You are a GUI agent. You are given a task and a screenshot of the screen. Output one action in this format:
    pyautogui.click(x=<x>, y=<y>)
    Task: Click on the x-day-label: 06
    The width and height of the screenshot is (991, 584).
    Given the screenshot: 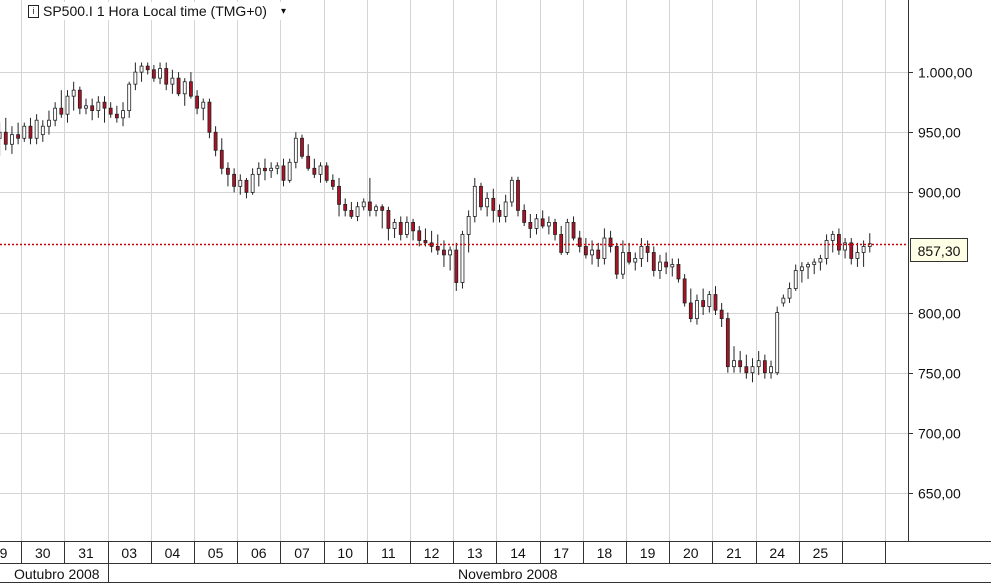 What is the action you would take?
    pyautogui.click(x=259, y=553)
    